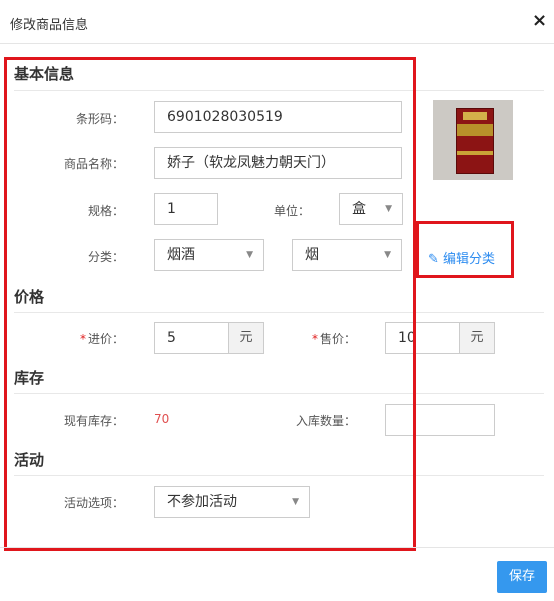  Describe the element at coordinates (278, 163) in the screenshot. I see `product-name-input: 娇子（软龙凤魅力朝天门）` at that location.